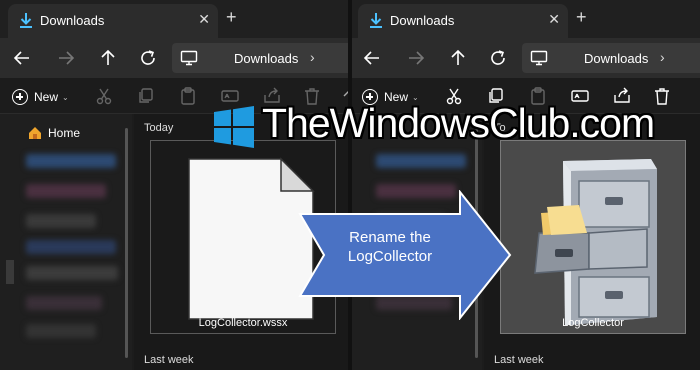 This screenshot has height=370, width=700. What do you see at coordinates (390, 256) in the screenshot?
I see `arrow-caption-line2: LogCollector` at bounding box center [390, 256].